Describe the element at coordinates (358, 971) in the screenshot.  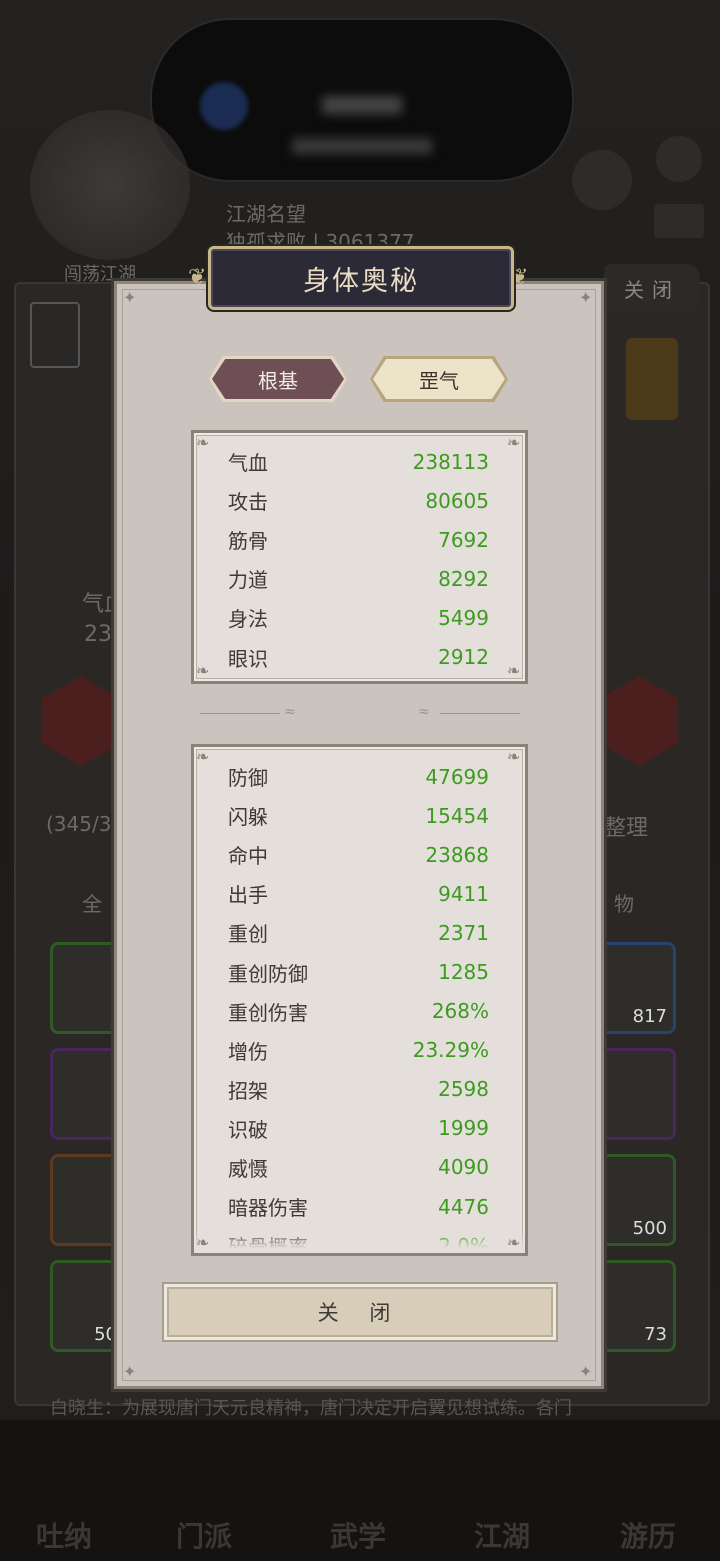
I see `combat-stat-row: 重创防御 1285` at that location.